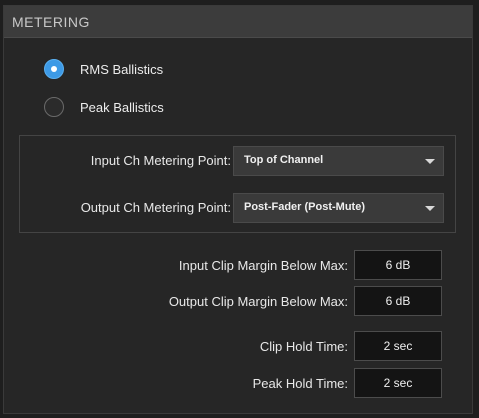  What do you see at coordinates (54, 69) in the screenshot?
I see `rms-ballistics-radio` at bounding box center [54, 69].